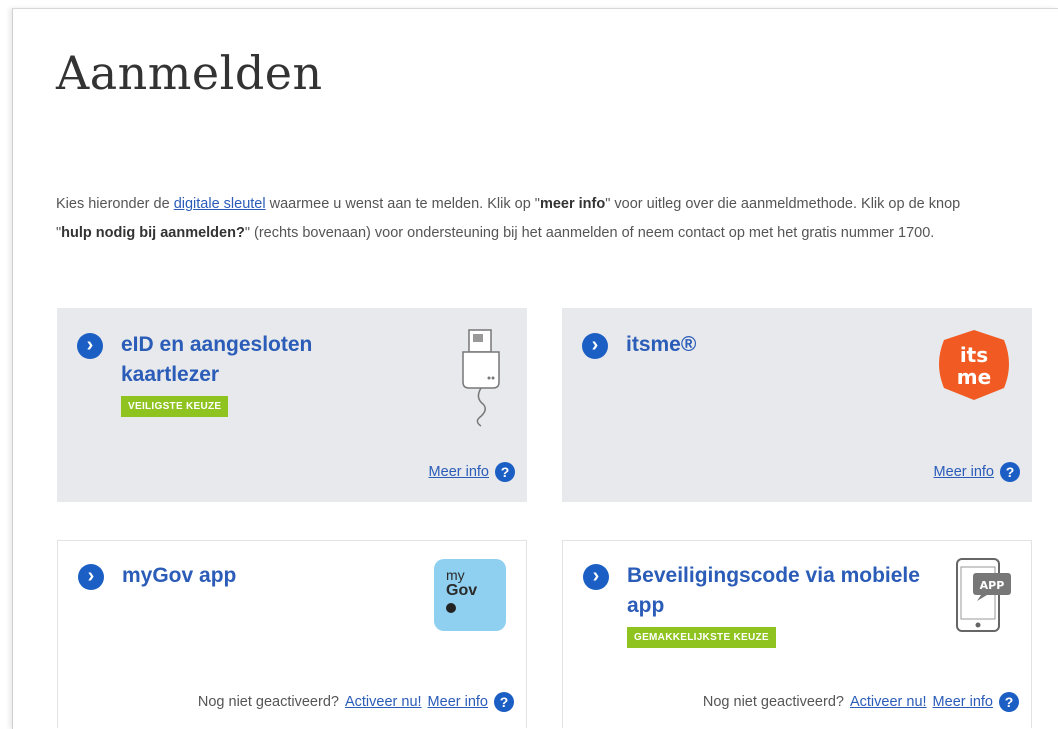 This screenshot has height=729, width=1058. Describe the element at coordinates (992, 585) in the screenshot. I see `app-bubble-label: APP` at that location.